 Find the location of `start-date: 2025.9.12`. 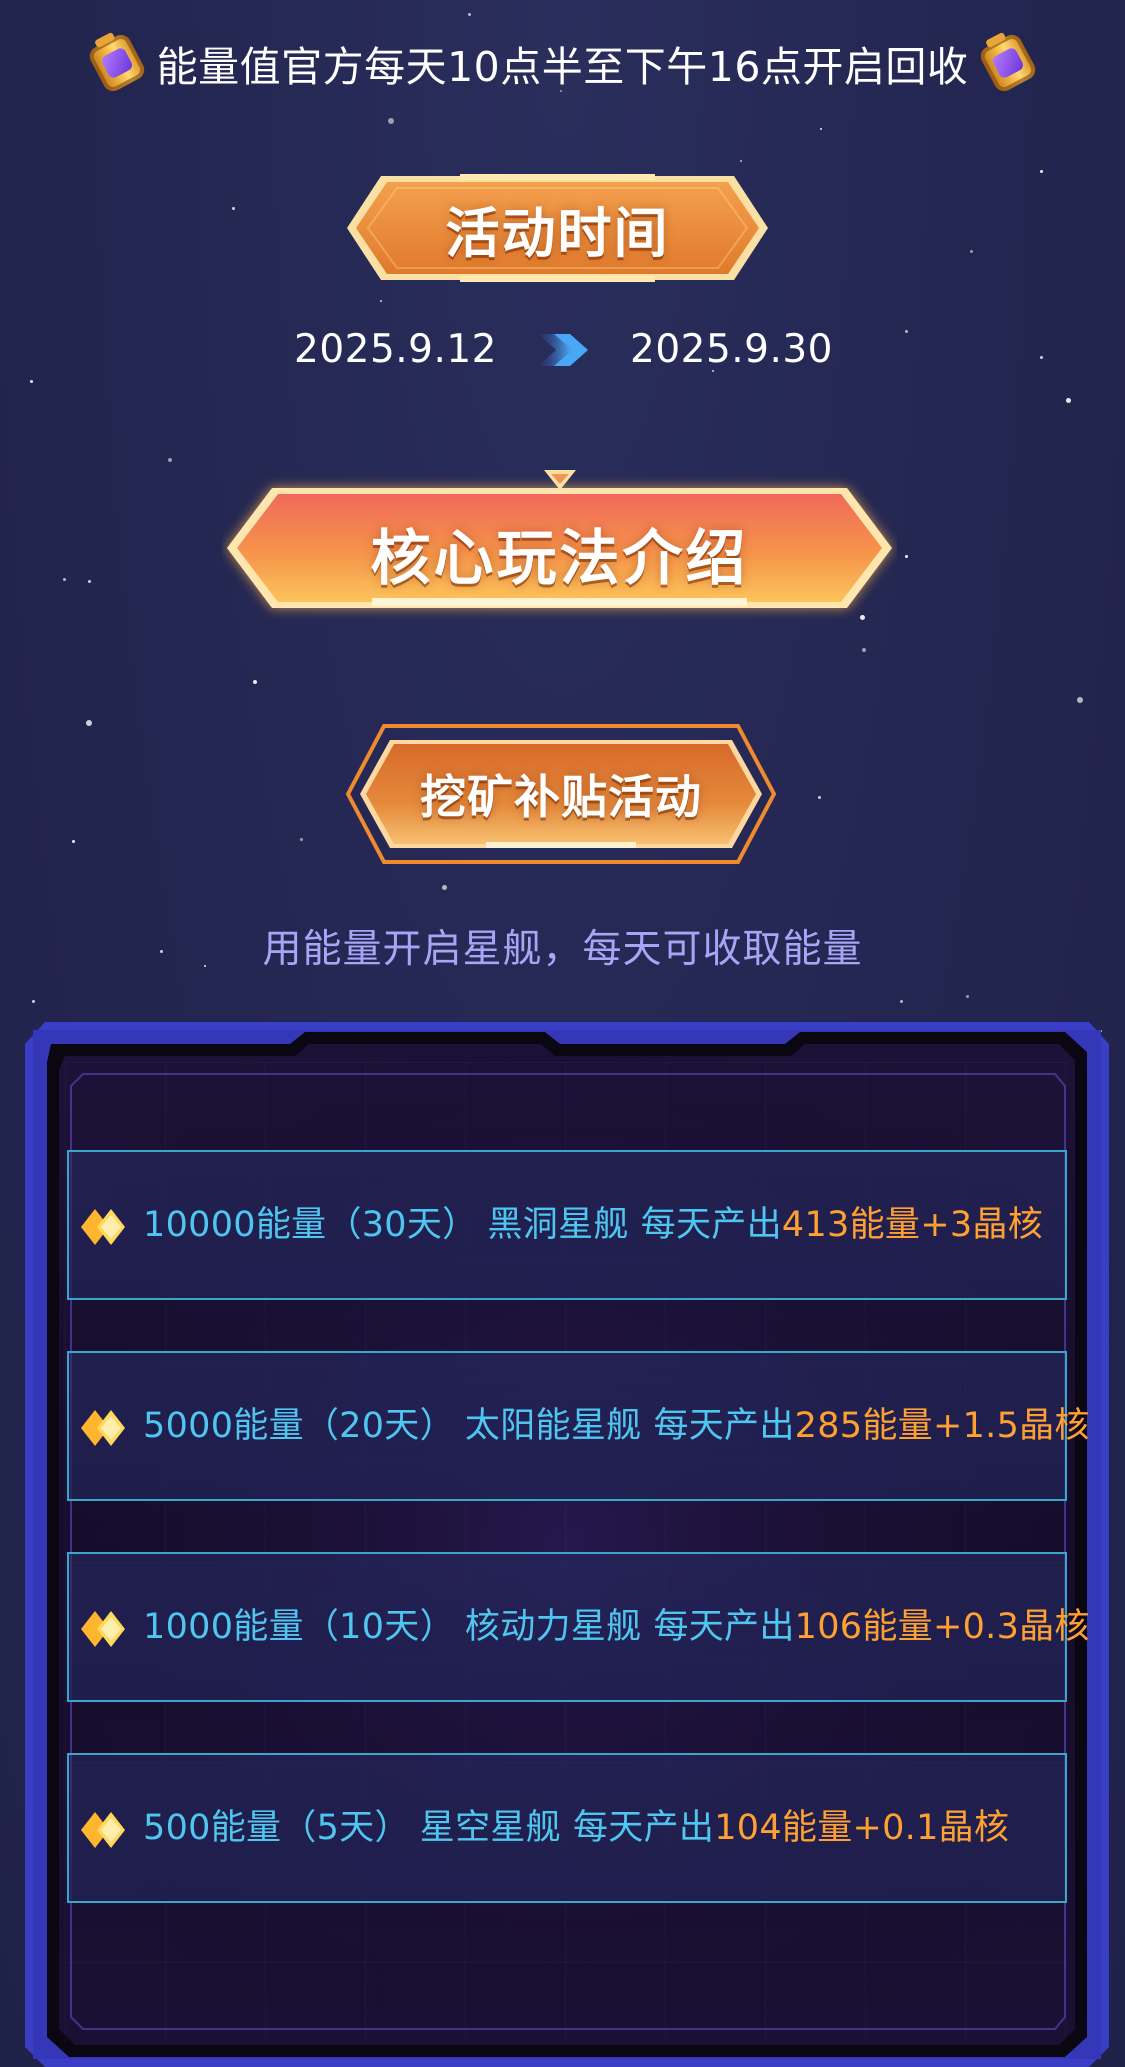

start-date: 2025.9.12 is located at coordinates (395, 349).